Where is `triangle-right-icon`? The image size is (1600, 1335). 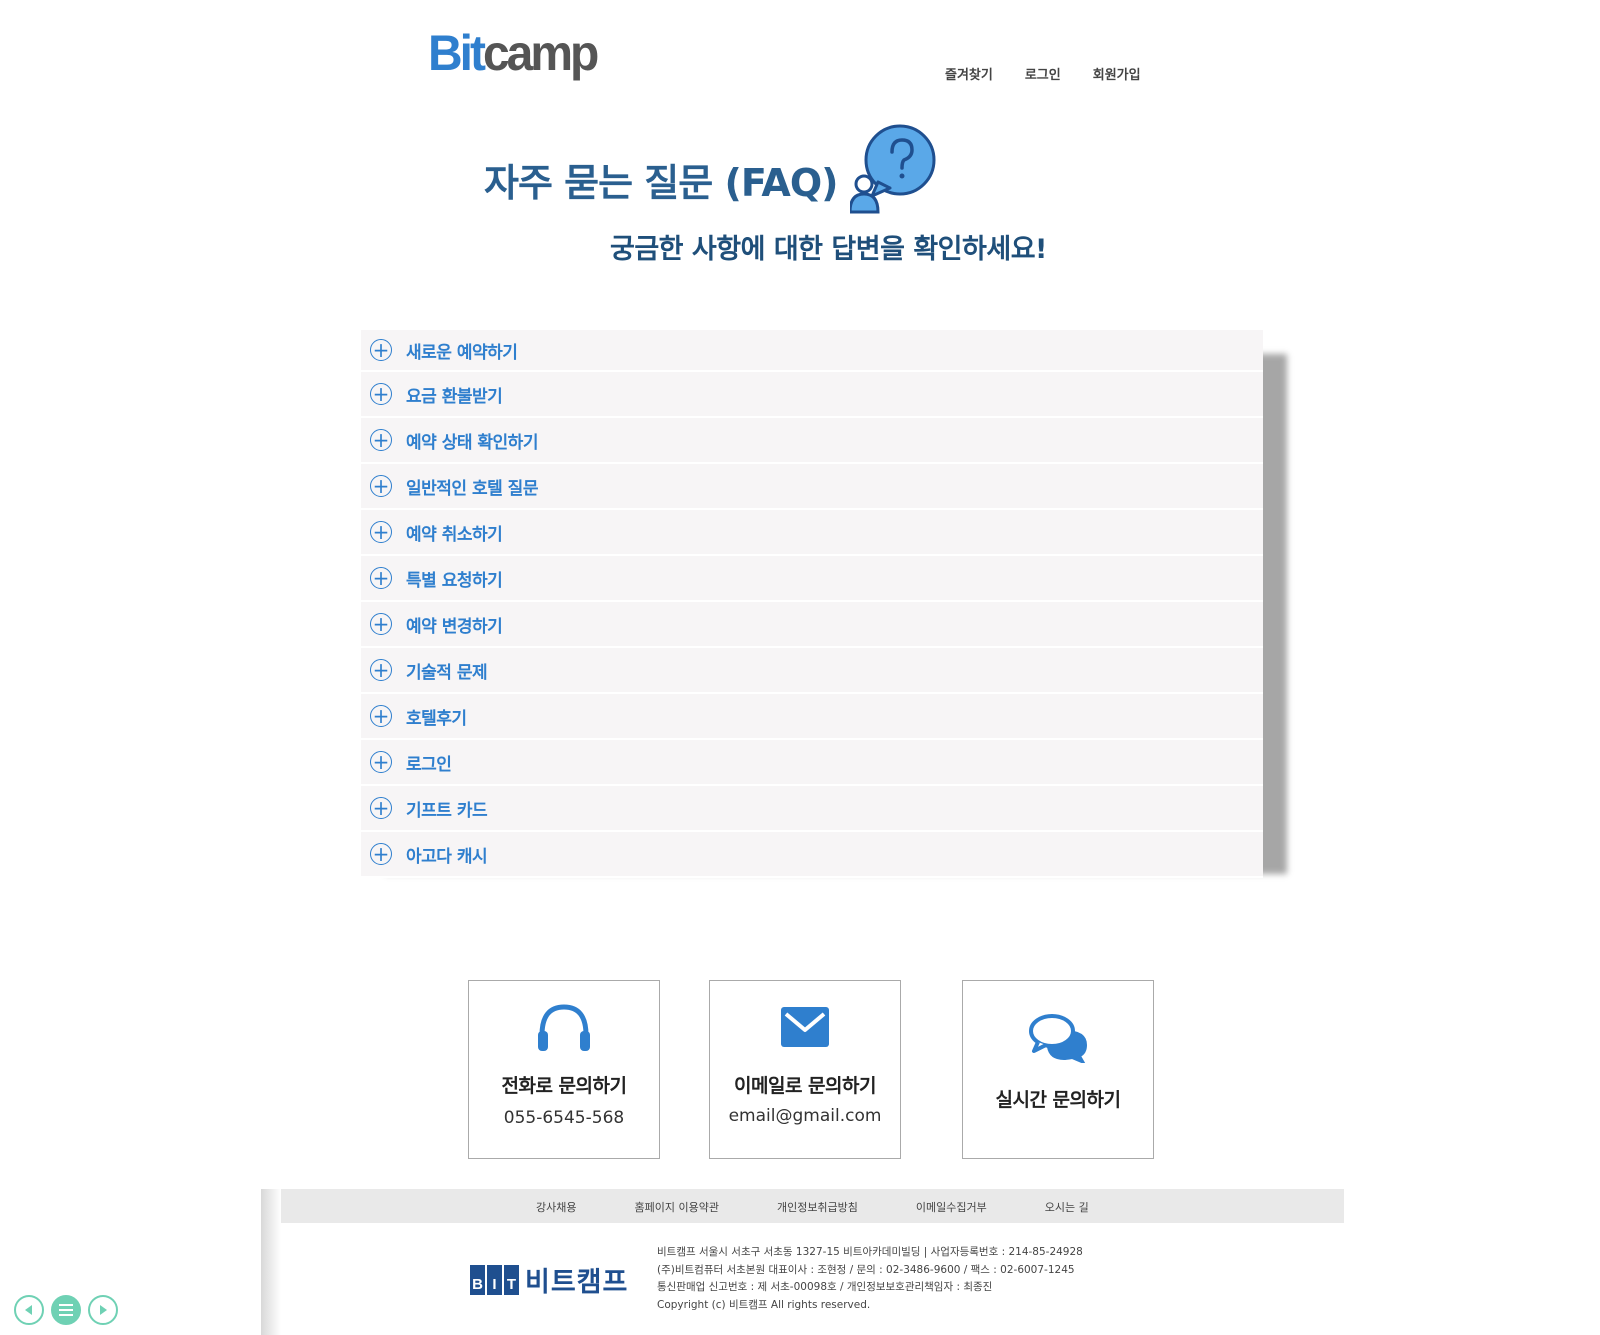
triangle-right-icon is located at coordinates (103, 1310).